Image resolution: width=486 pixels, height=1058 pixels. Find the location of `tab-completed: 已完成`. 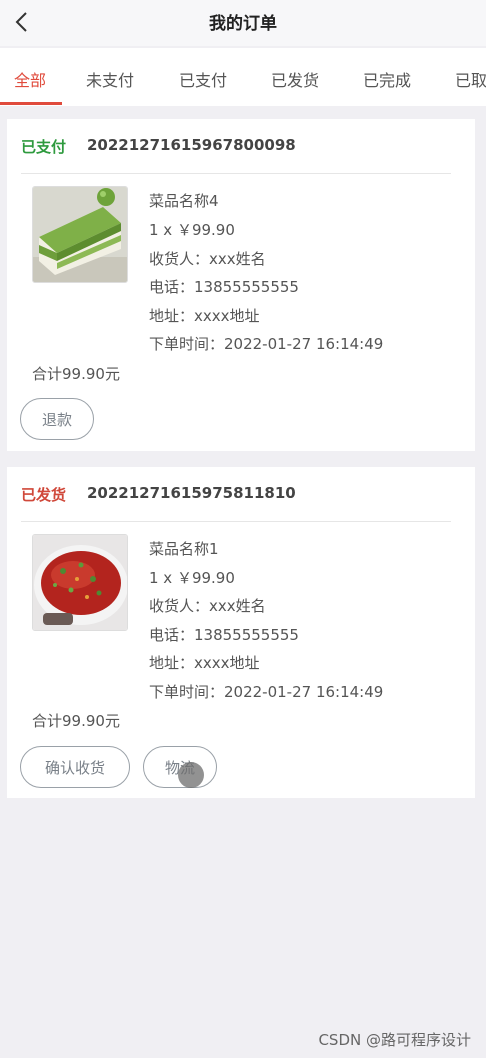

tab-completed: 已完成 is located at coordinates (387, 79).